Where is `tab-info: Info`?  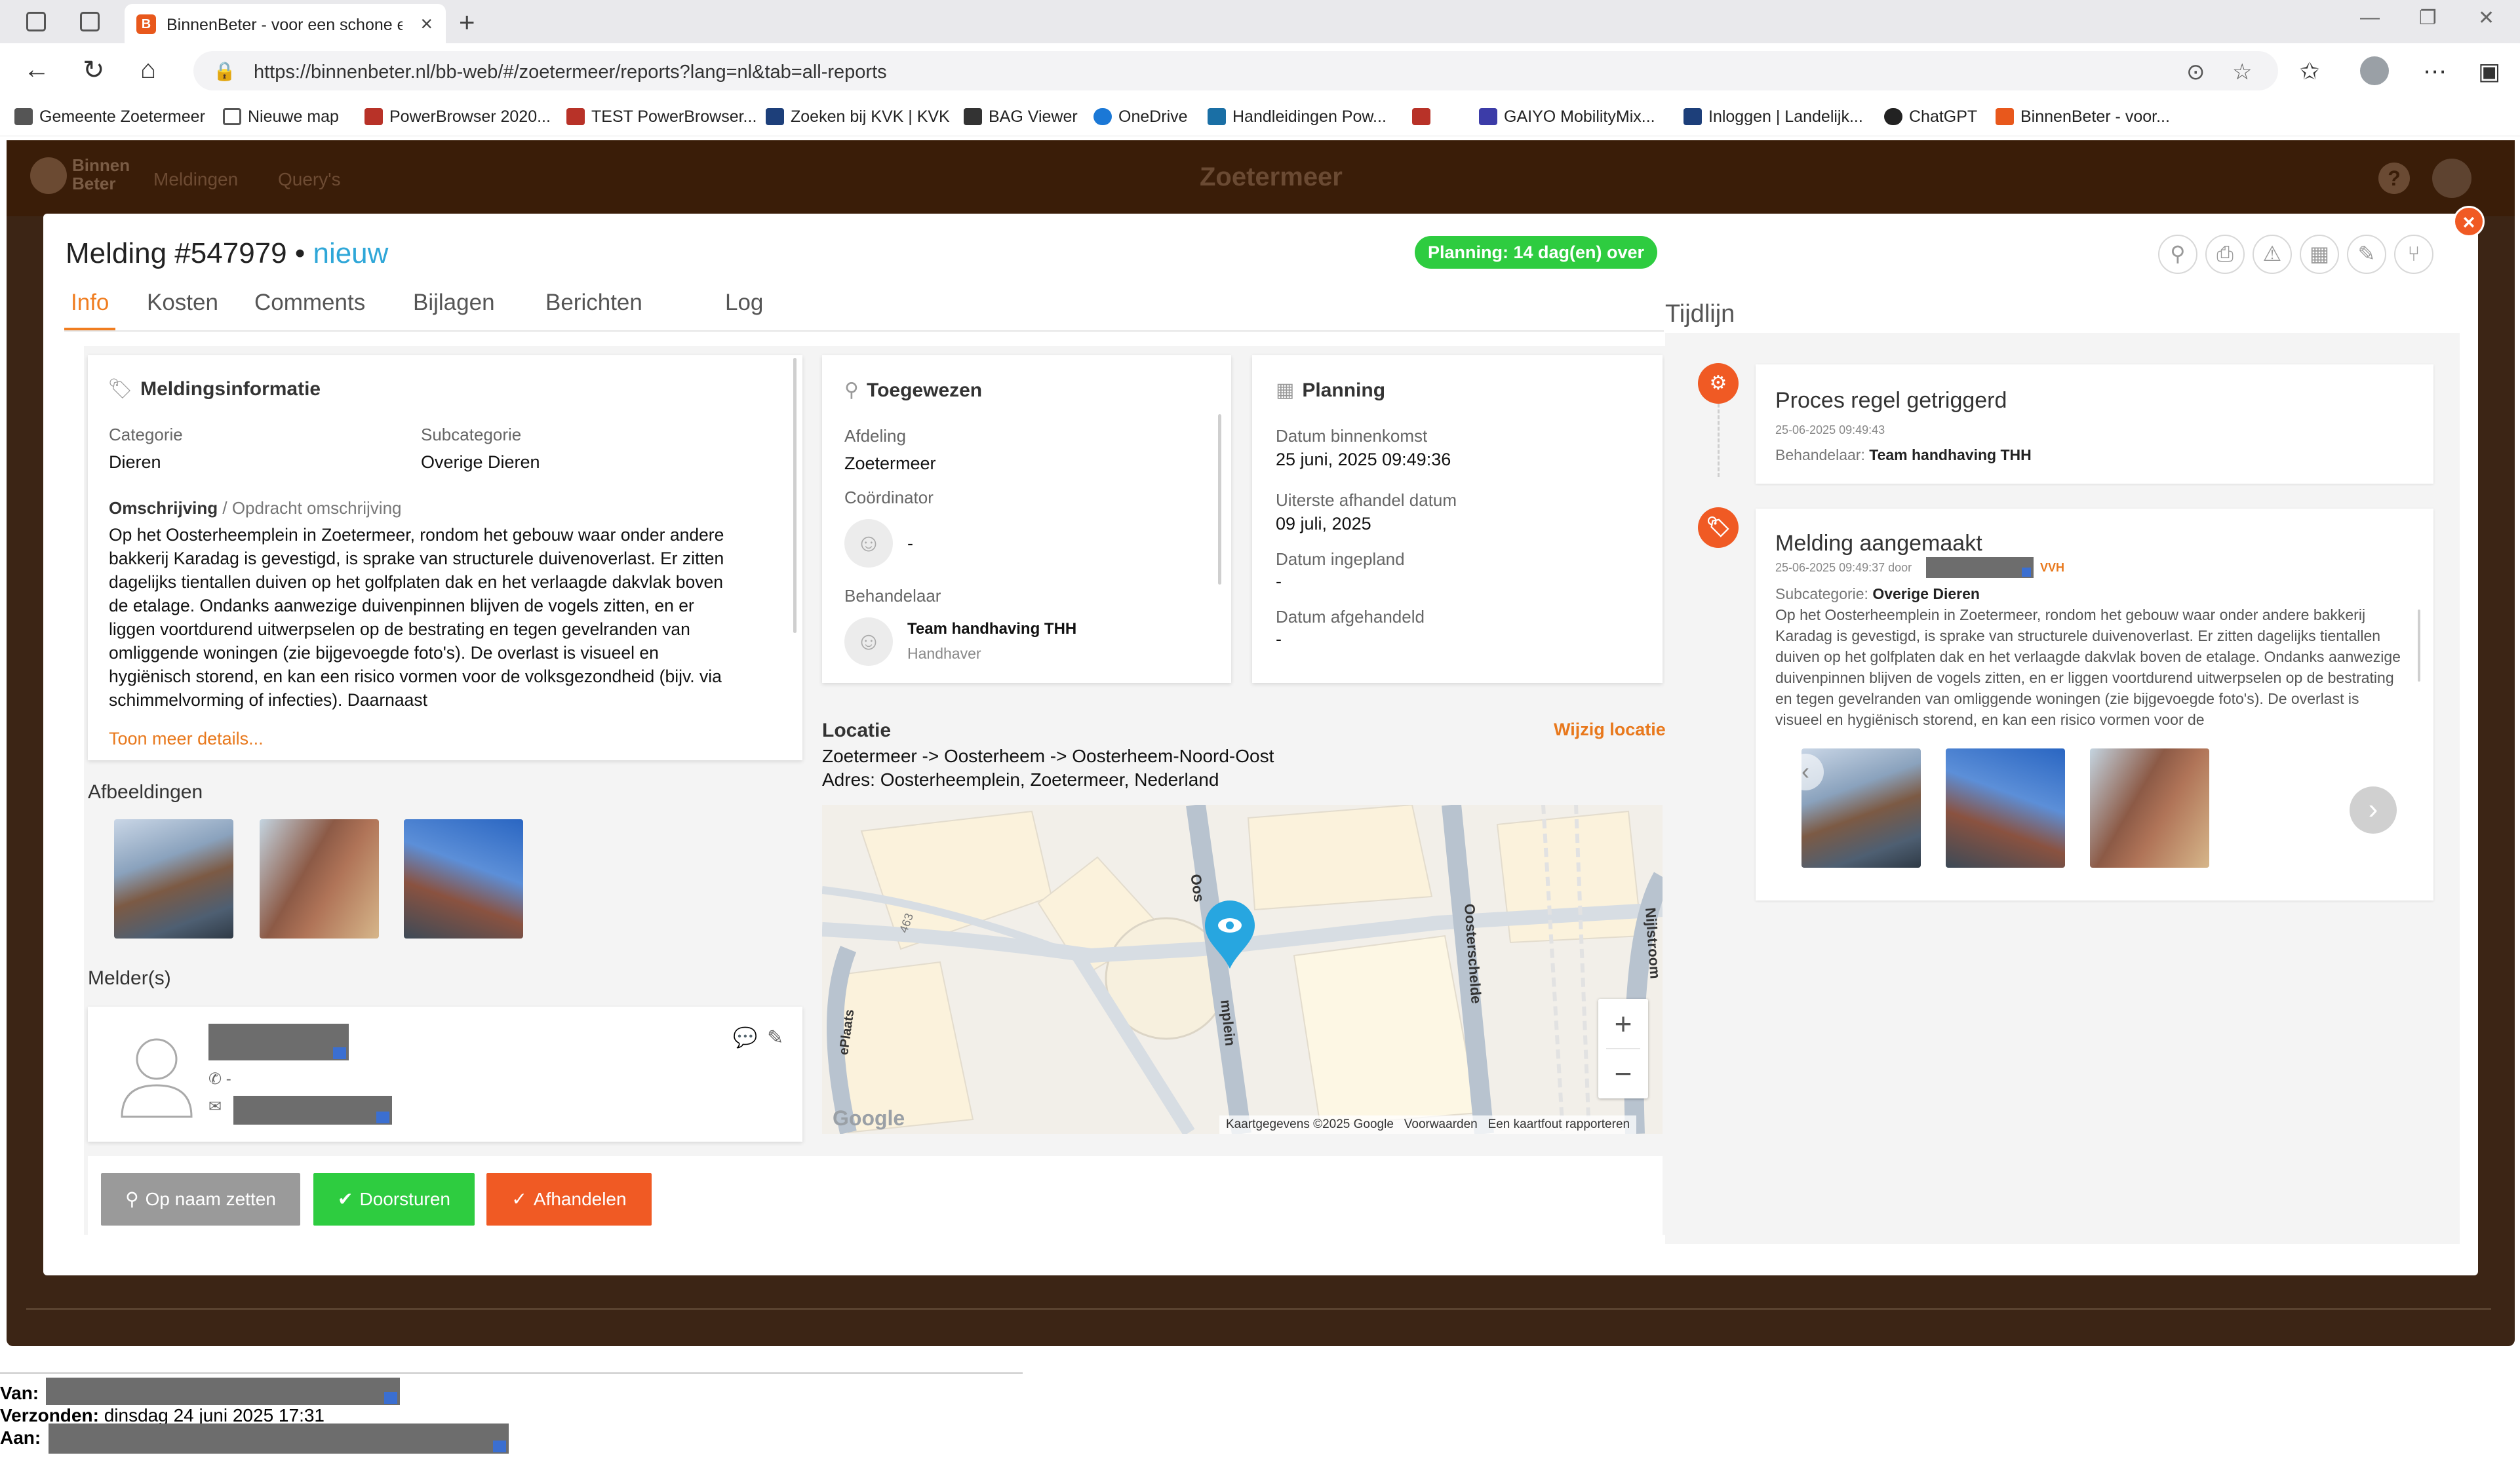
tab-info: Info is located at coordinates (90, 310).